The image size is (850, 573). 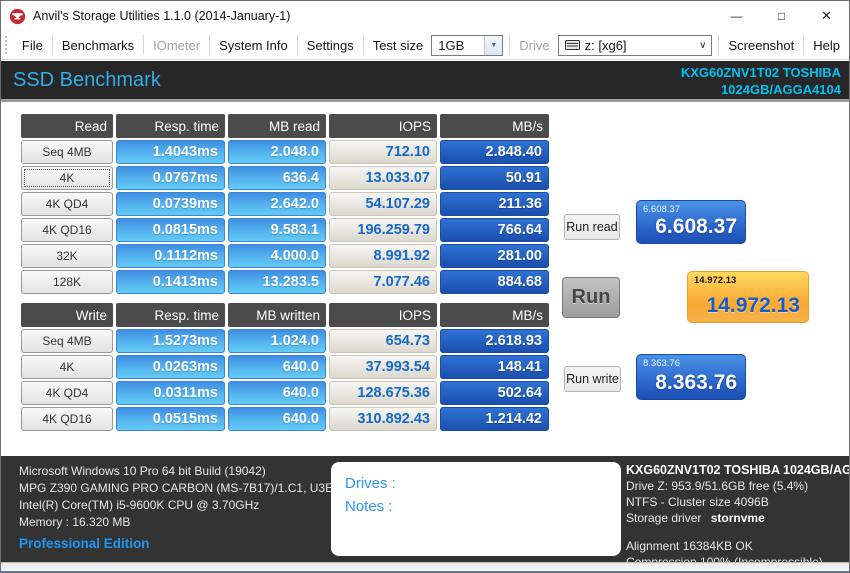 What do you see at coordinates (170, 230) in the screenshot?
I see `read-resp-time-cell: 0.0815ms` at bounding box center [170, 230].